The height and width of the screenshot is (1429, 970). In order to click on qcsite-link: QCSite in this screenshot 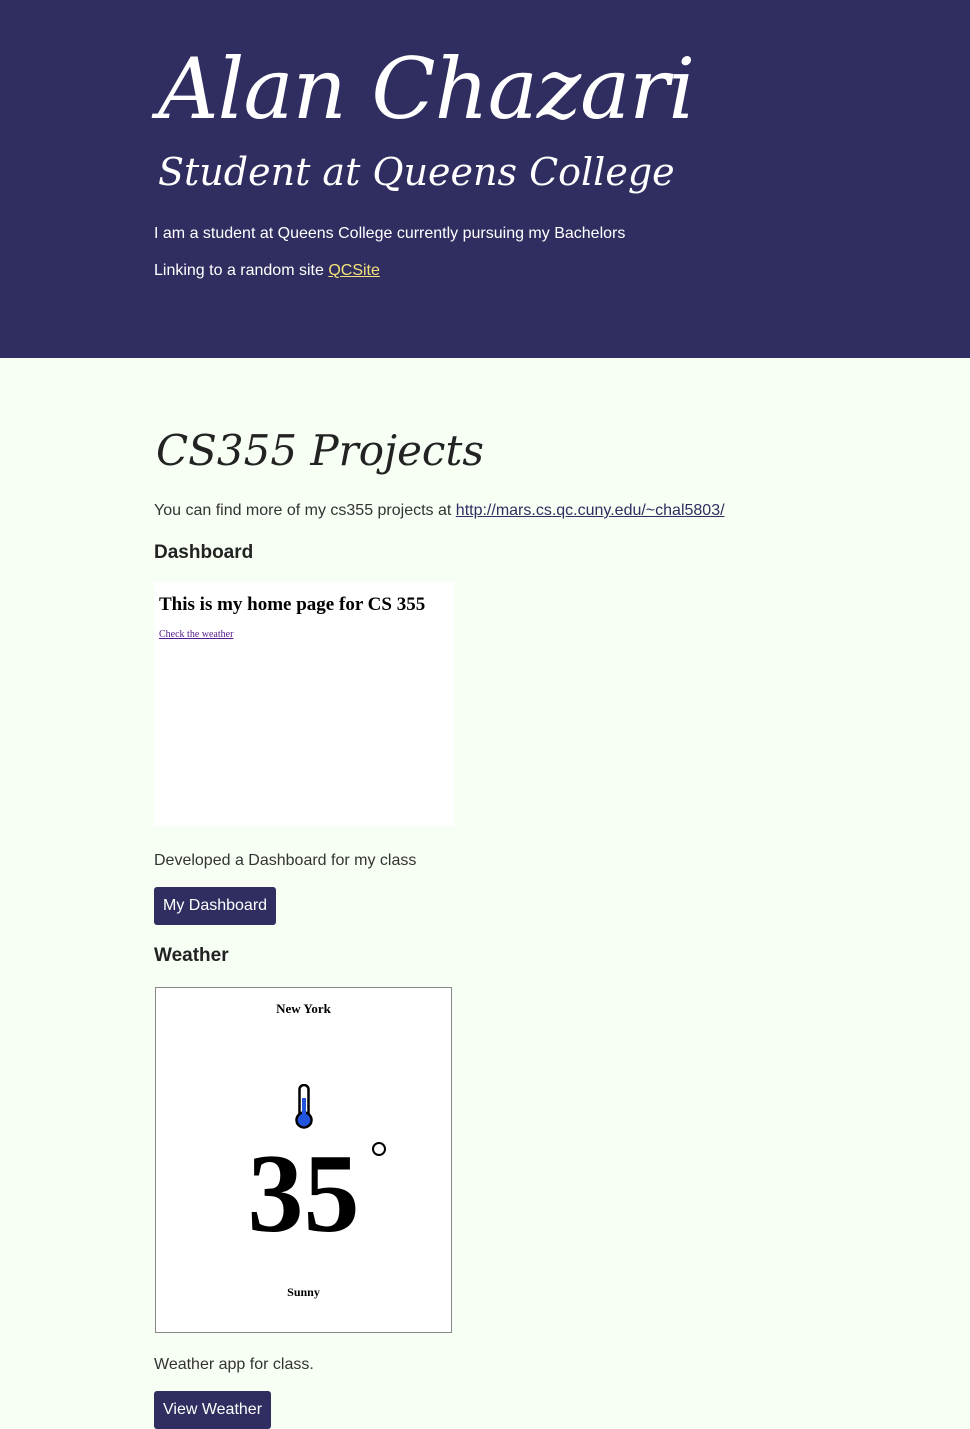, I will do `click(354, 270)`.